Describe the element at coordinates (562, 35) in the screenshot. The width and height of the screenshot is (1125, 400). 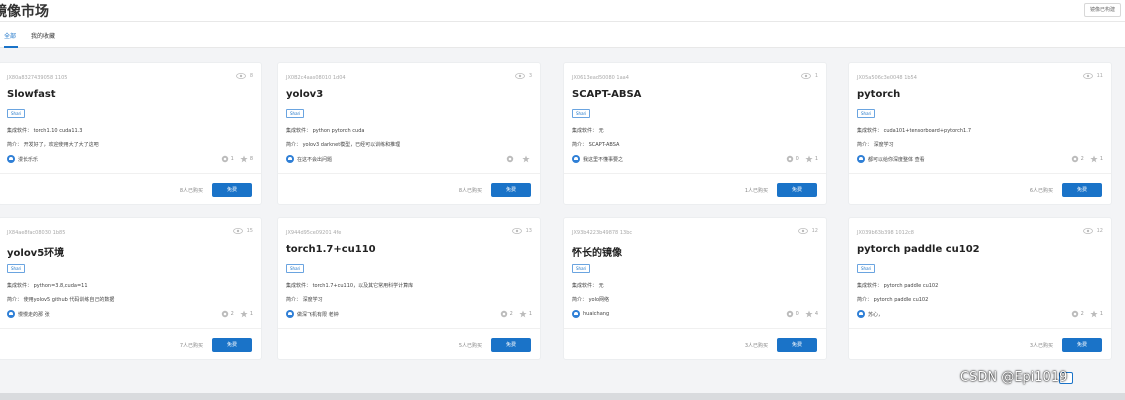
I see `tab-bar: 全部 我的收藏` at that location.